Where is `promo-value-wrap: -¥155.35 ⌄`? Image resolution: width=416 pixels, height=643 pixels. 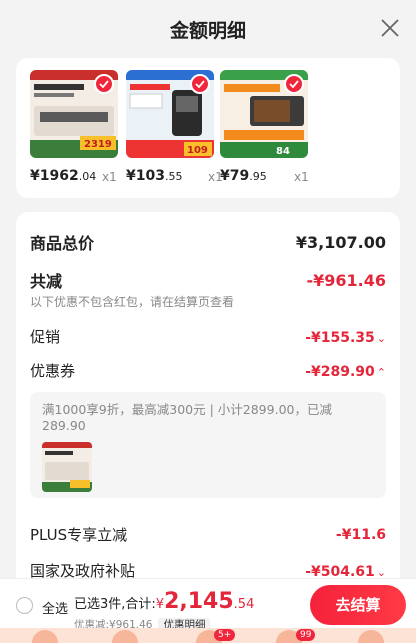
promo-value-wrap: -¥155.35 ⌄ is located at coordinates (345, 336).